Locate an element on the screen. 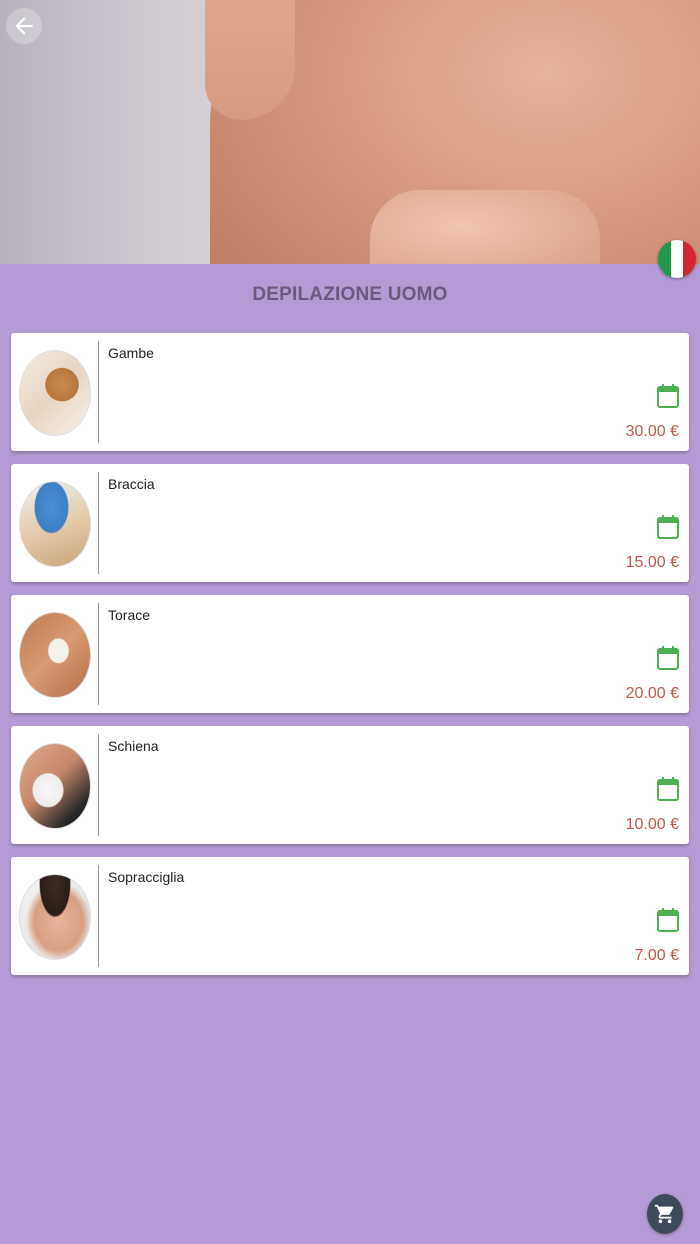  service-card-torace: Torace 20.00 € is located at coordinates (350, 654).